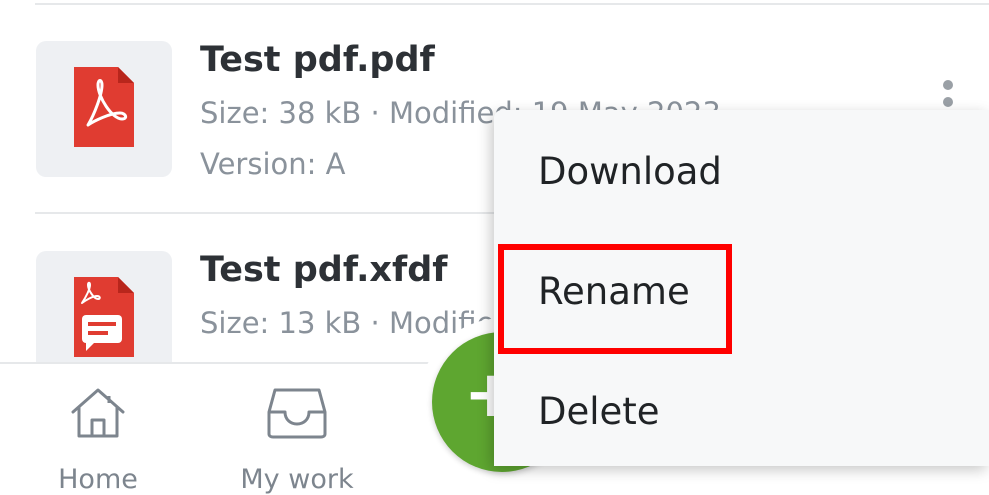 The width and height of the screenshot is (989, 495). I want to click on home-icon, so click(98, 413).